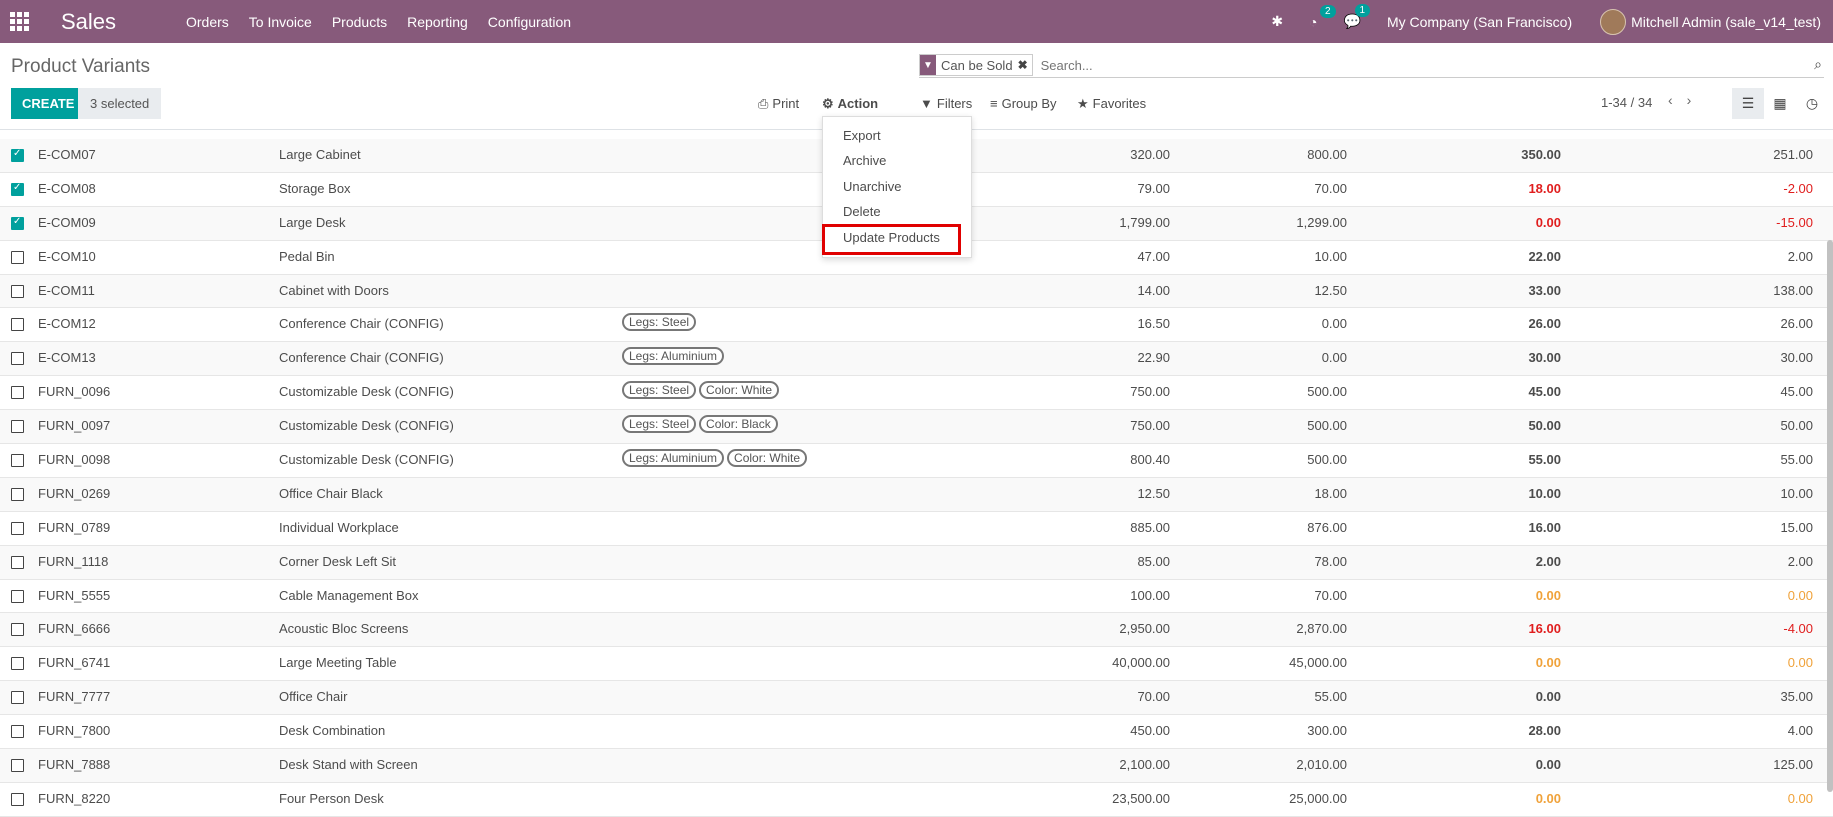  I want to click on quantity-on-hand: 26.00, so click(1544, 324).